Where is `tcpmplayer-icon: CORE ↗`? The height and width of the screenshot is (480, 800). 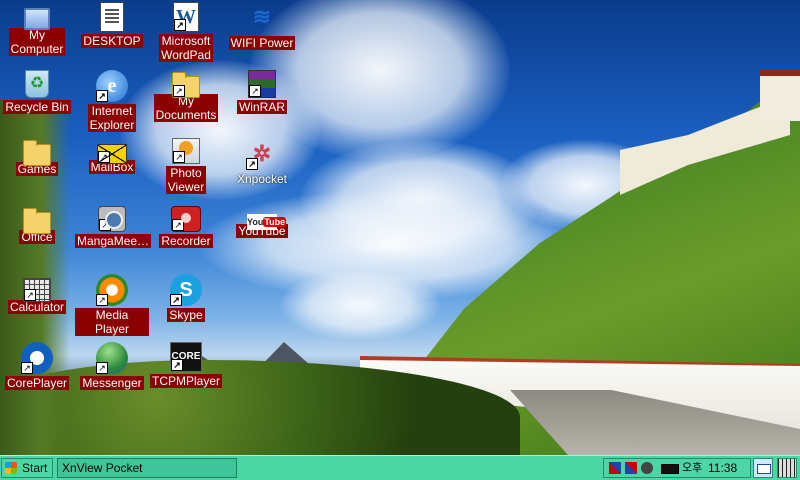
tcpmplayer-icon: CORE ↗ is located at coordinates (186, 357).